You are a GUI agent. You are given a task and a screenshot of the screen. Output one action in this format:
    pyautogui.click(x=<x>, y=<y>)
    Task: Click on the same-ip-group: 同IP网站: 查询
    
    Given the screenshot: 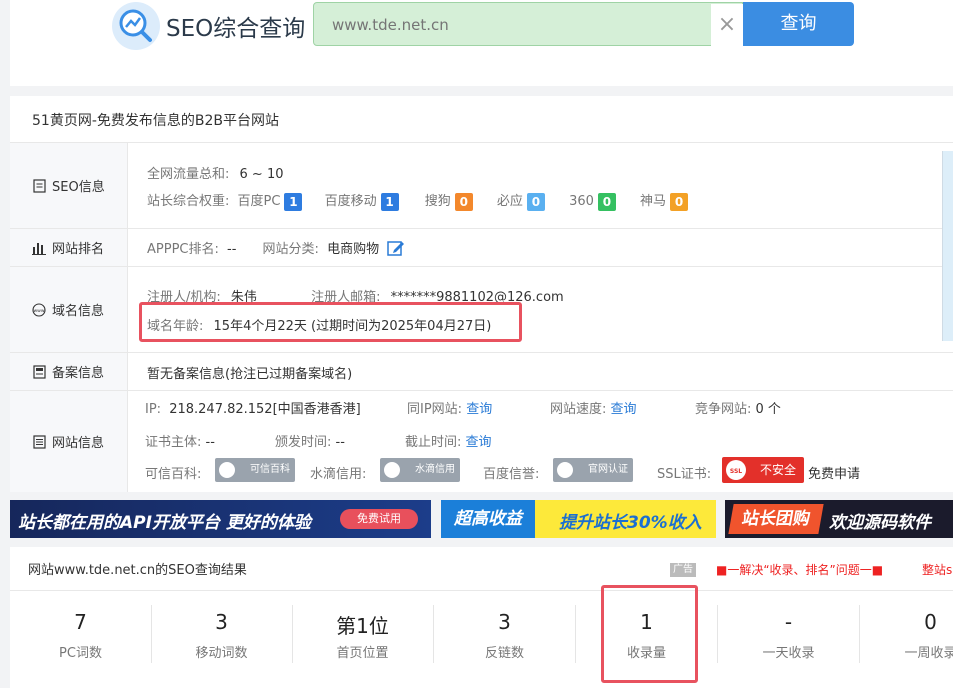 What is the action you would take?
    pyautogui.click(x=449, y=407)
    